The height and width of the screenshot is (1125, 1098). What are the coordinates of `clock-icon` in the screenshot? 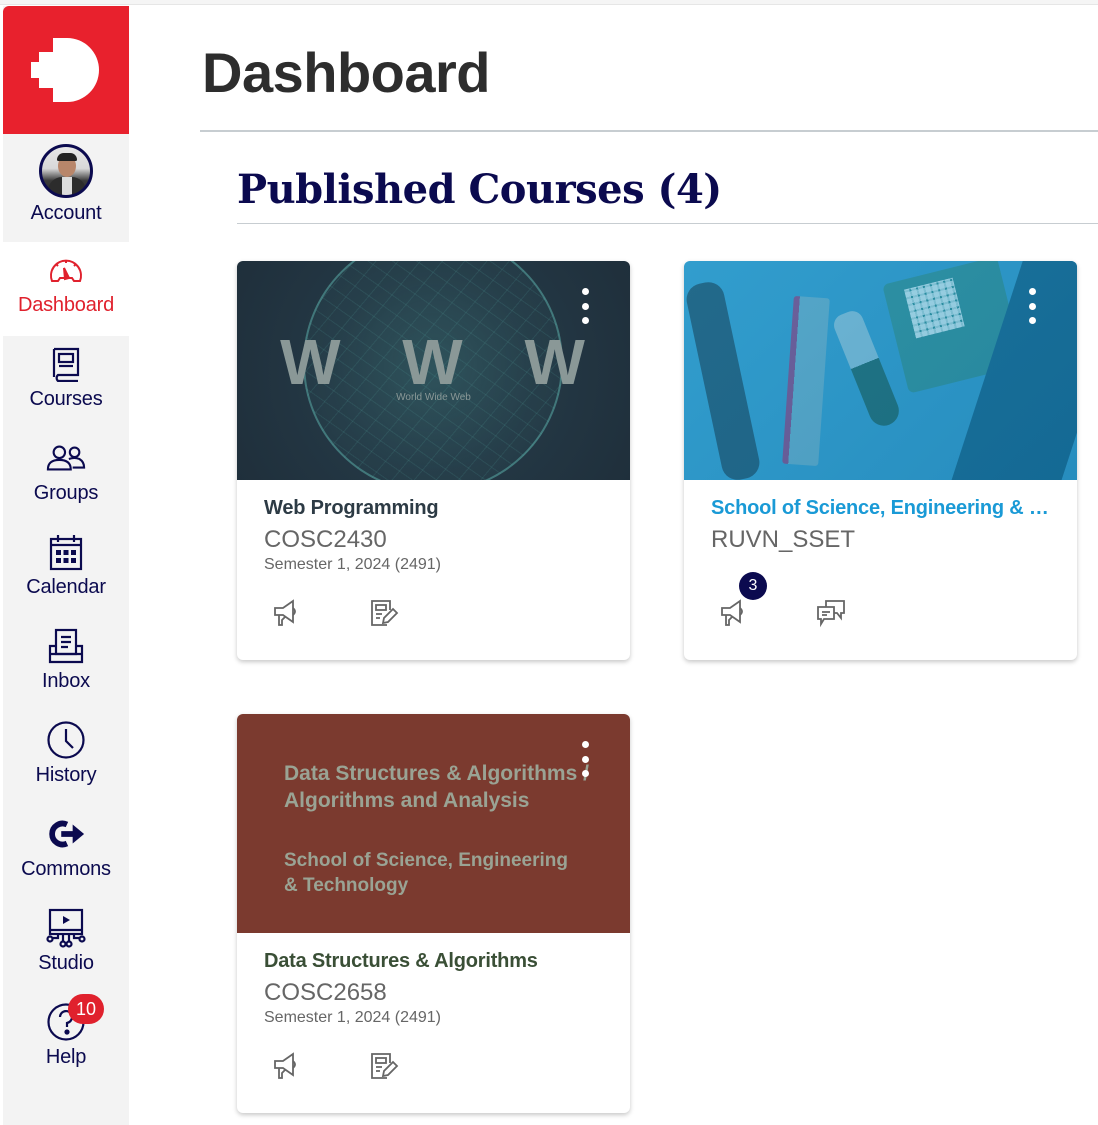 It's located at (66, 740).